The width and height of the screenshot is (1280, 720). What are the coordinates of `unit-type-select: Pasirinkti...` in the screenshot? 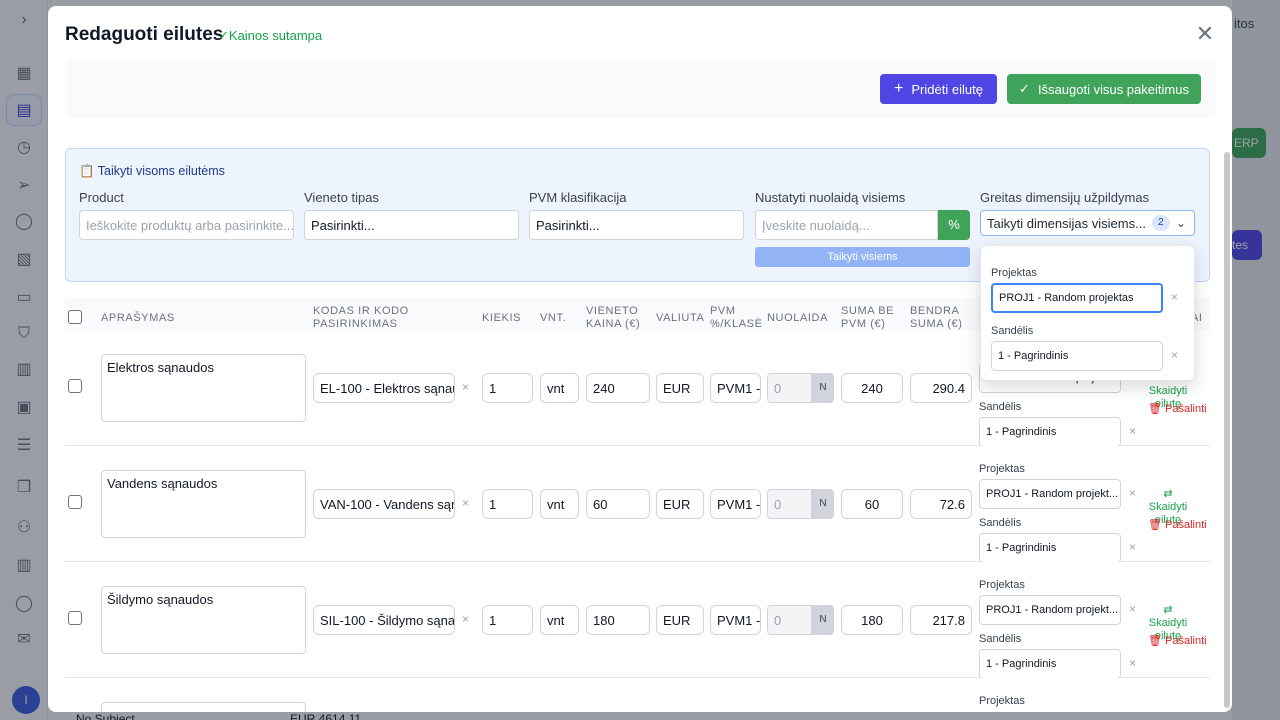 It's located at (411, 225).